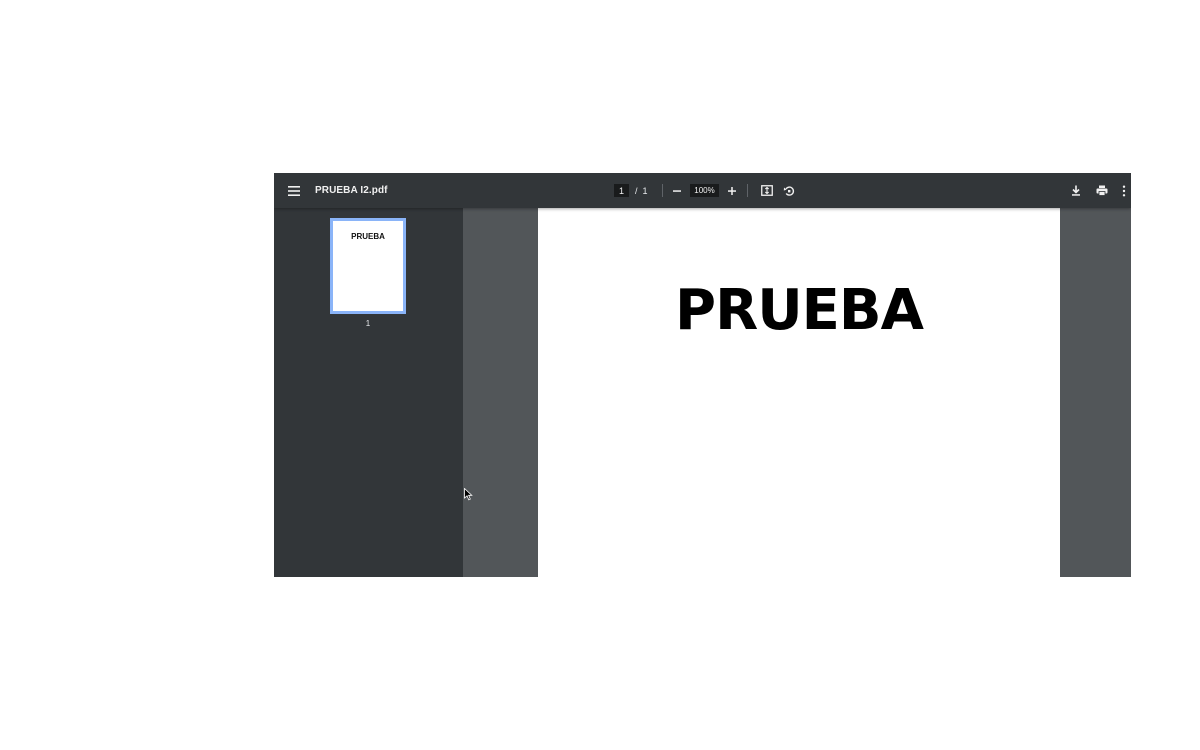 The image size is (1200, 750). I want to click on zoom-controls: 100%, so click(704, 190).